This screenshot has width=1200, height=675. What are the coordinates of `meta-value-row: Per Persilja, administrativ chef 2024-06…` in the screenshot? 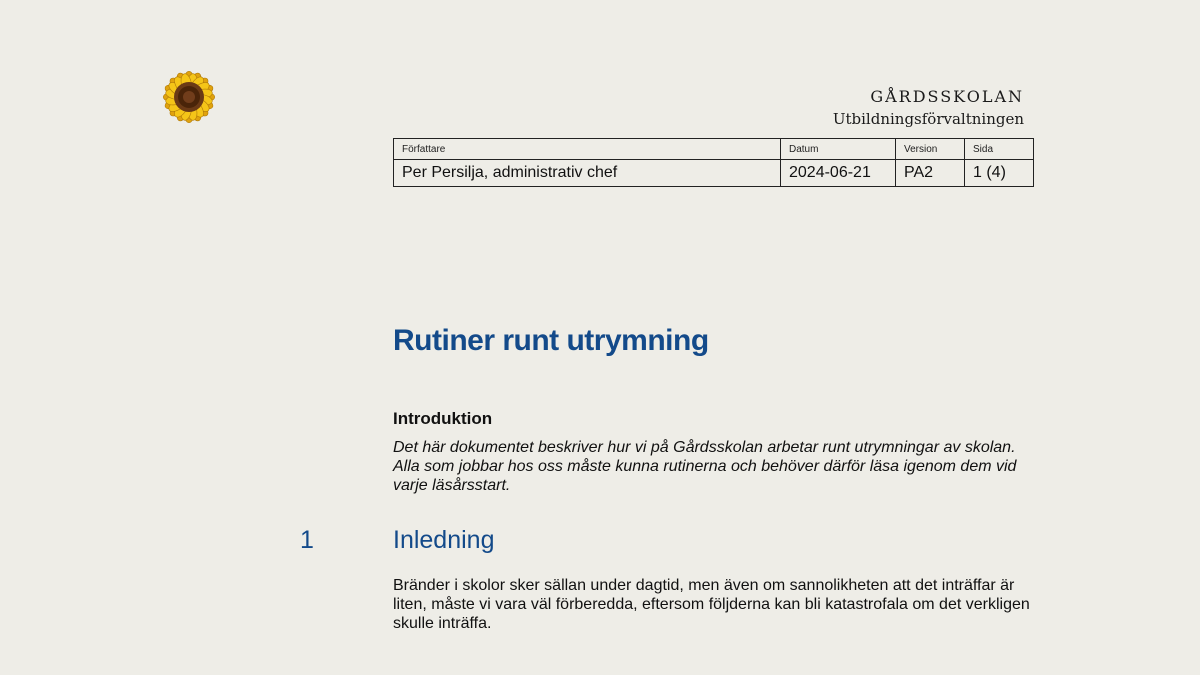 It's located at (713, 173).